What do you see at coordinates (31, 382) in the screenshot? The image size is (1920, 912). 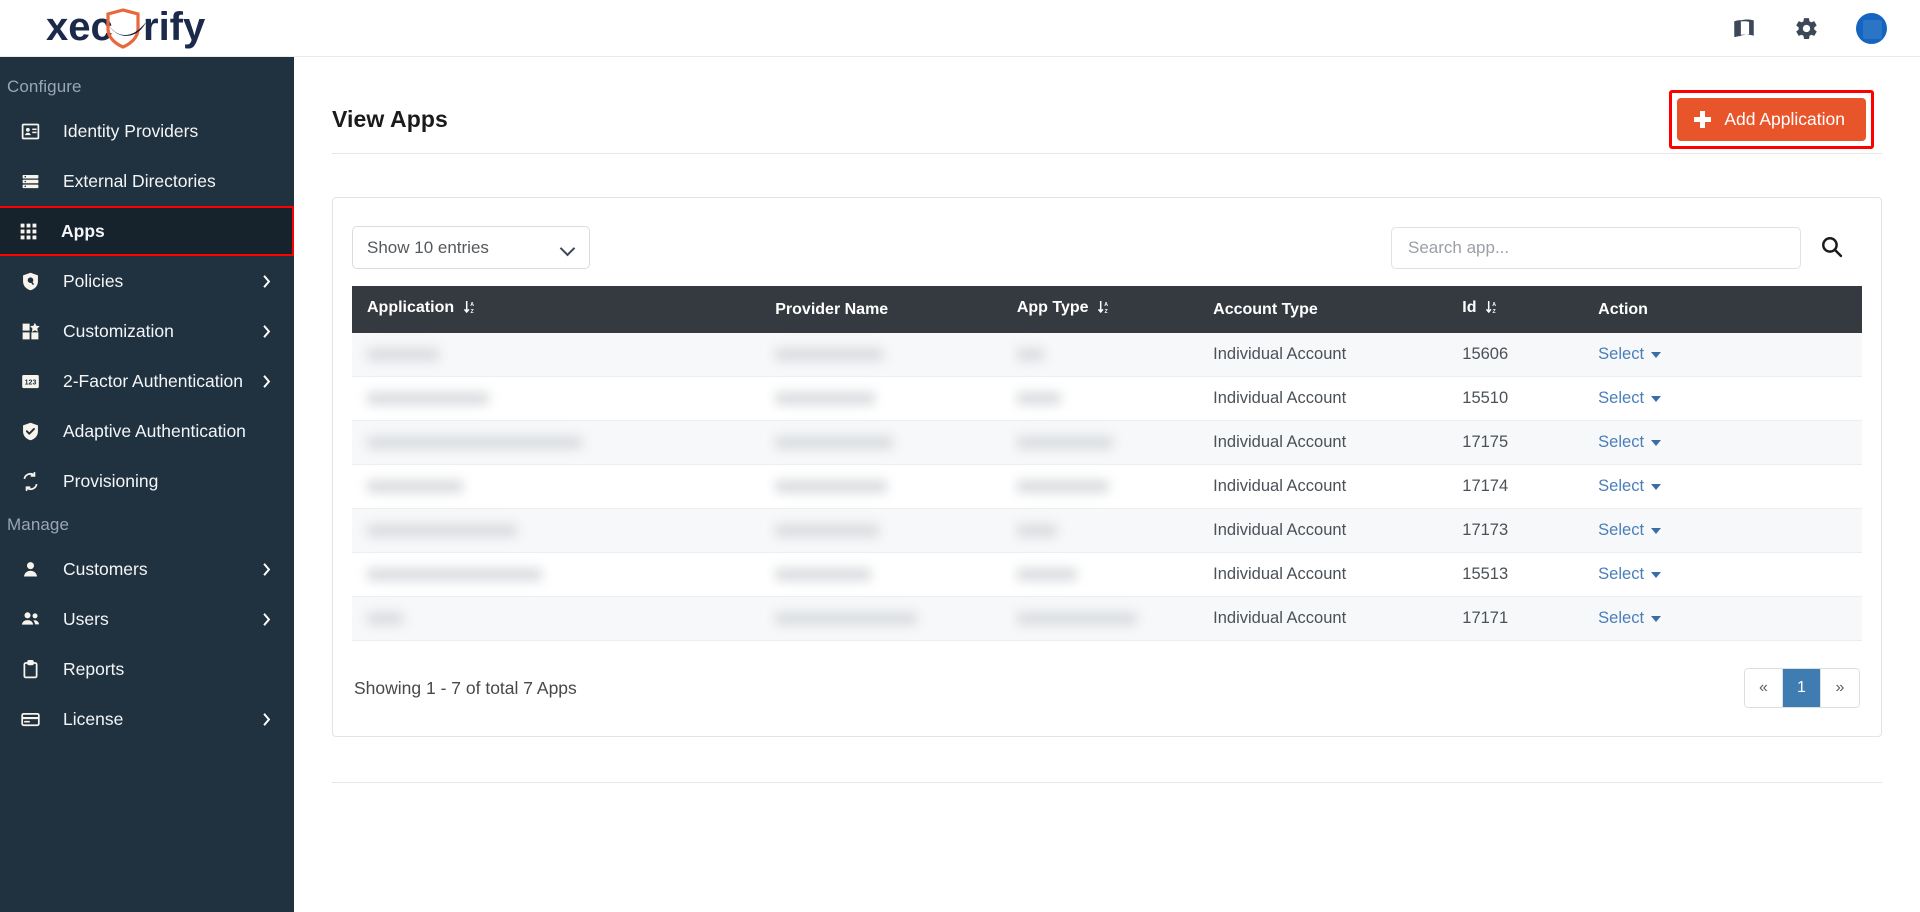 I see `svg-text: 123` at bounding box center [31, 382].